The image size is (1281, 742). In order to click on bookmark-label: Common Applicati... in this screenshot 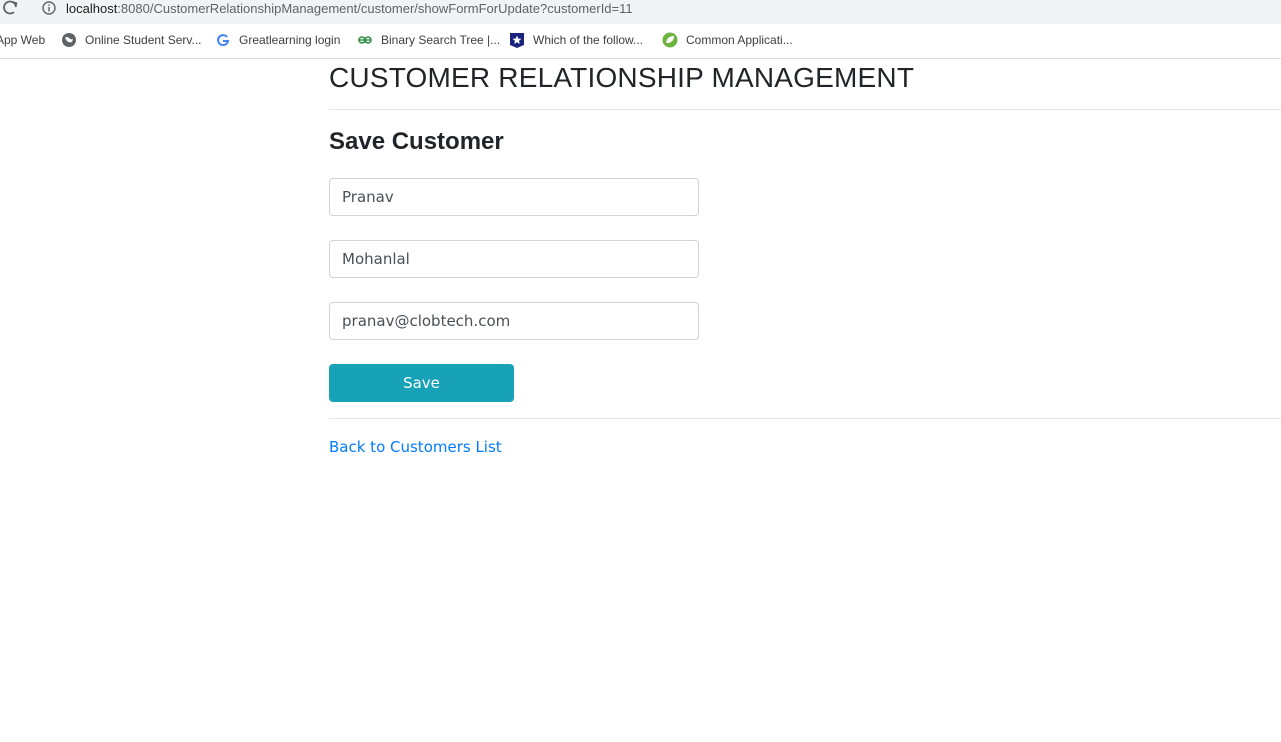, I will do `click(739, 40)`.